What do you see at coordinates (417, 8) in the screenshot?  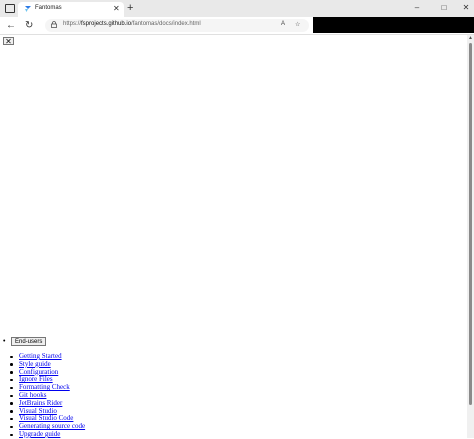 I see `minimize-icon: –` at bounding box center [417, 8].